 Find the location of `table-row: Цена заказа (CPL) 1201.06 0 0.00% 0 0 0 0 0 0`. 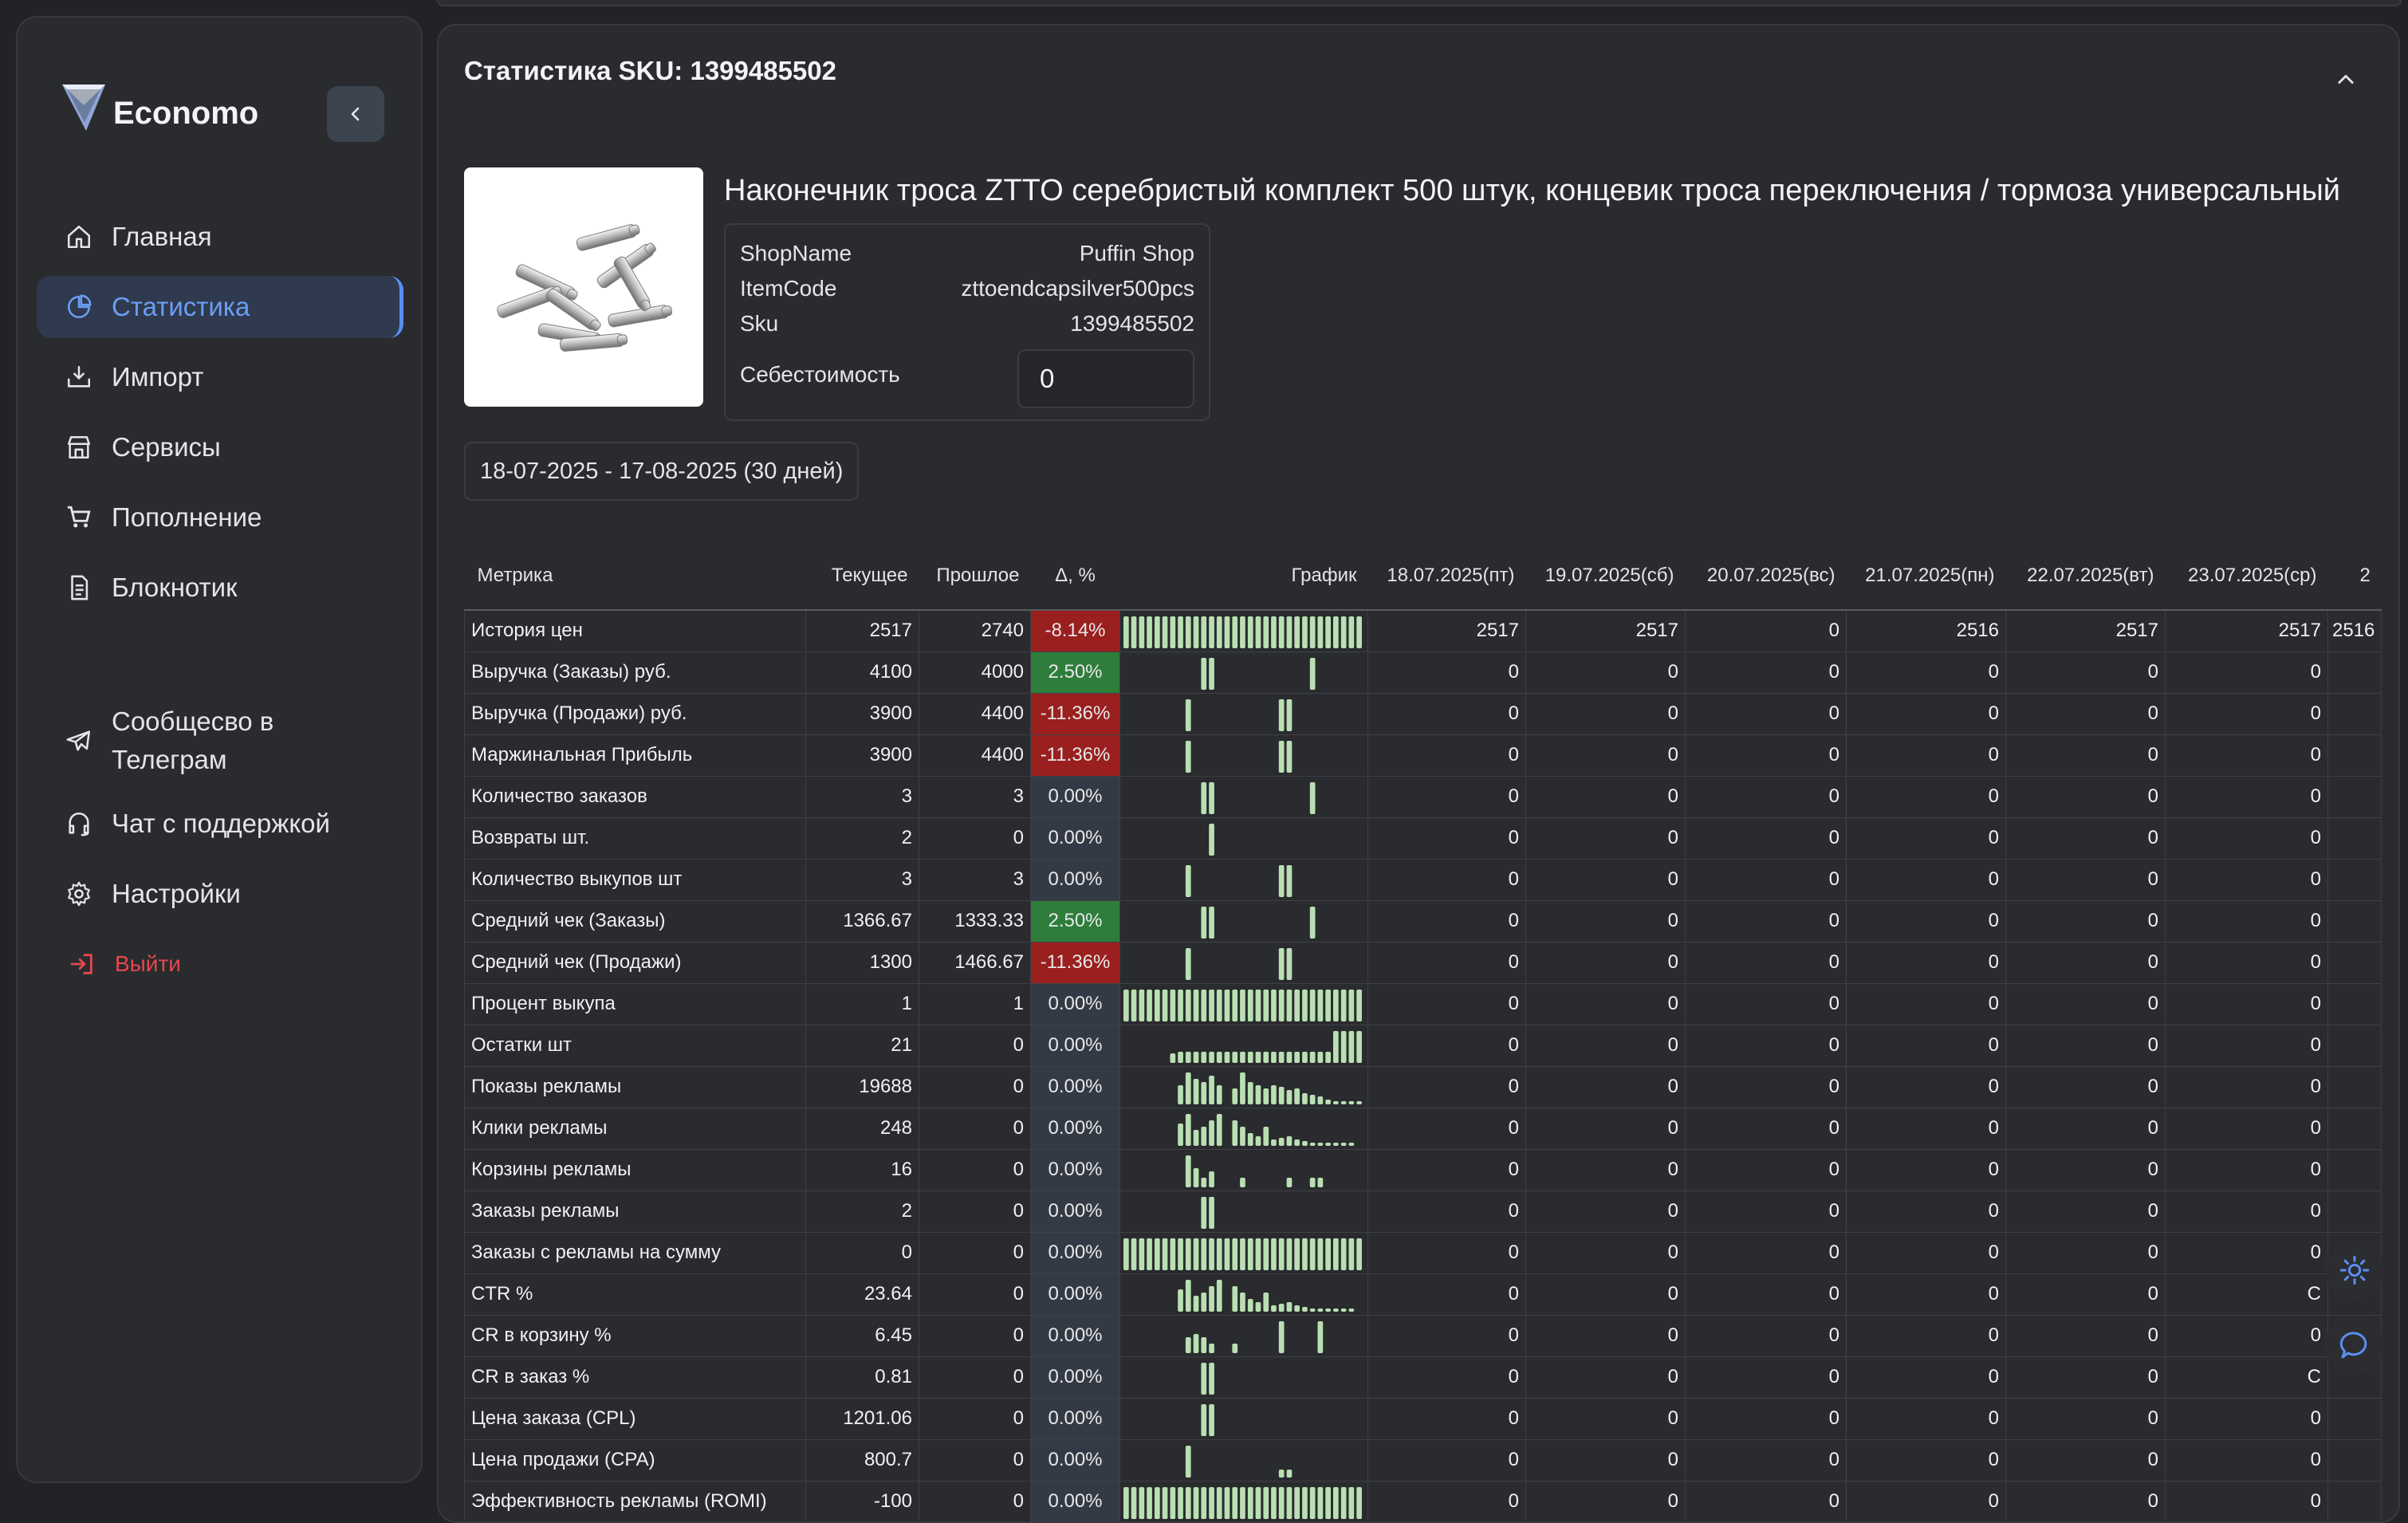

table-row: Цена заказа (CPL) 1201.06 0 0.00% 0 0 0 0 0 0 is located at coordinates (1423, 1418).